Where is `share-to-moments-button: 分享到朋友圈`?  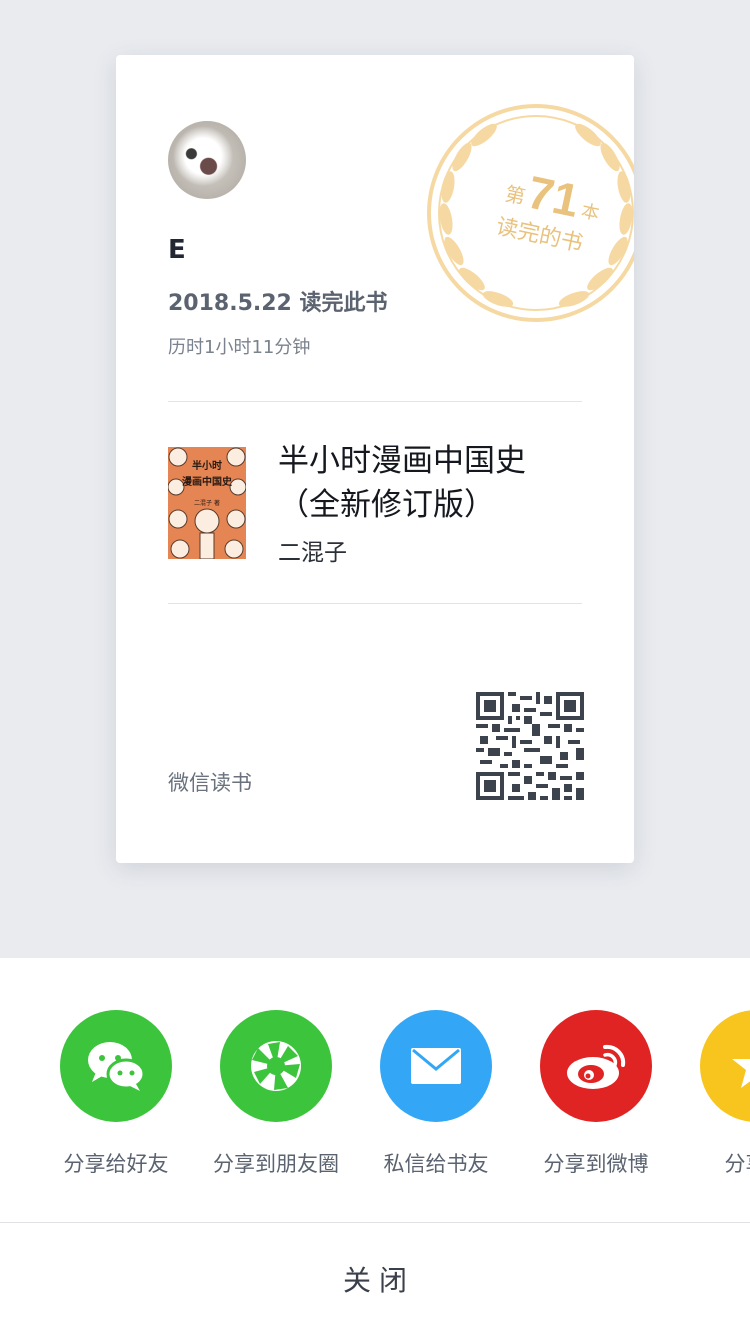
share-to-moments-button: 分享到朋友圈 is located at coordinates (276, 1100).